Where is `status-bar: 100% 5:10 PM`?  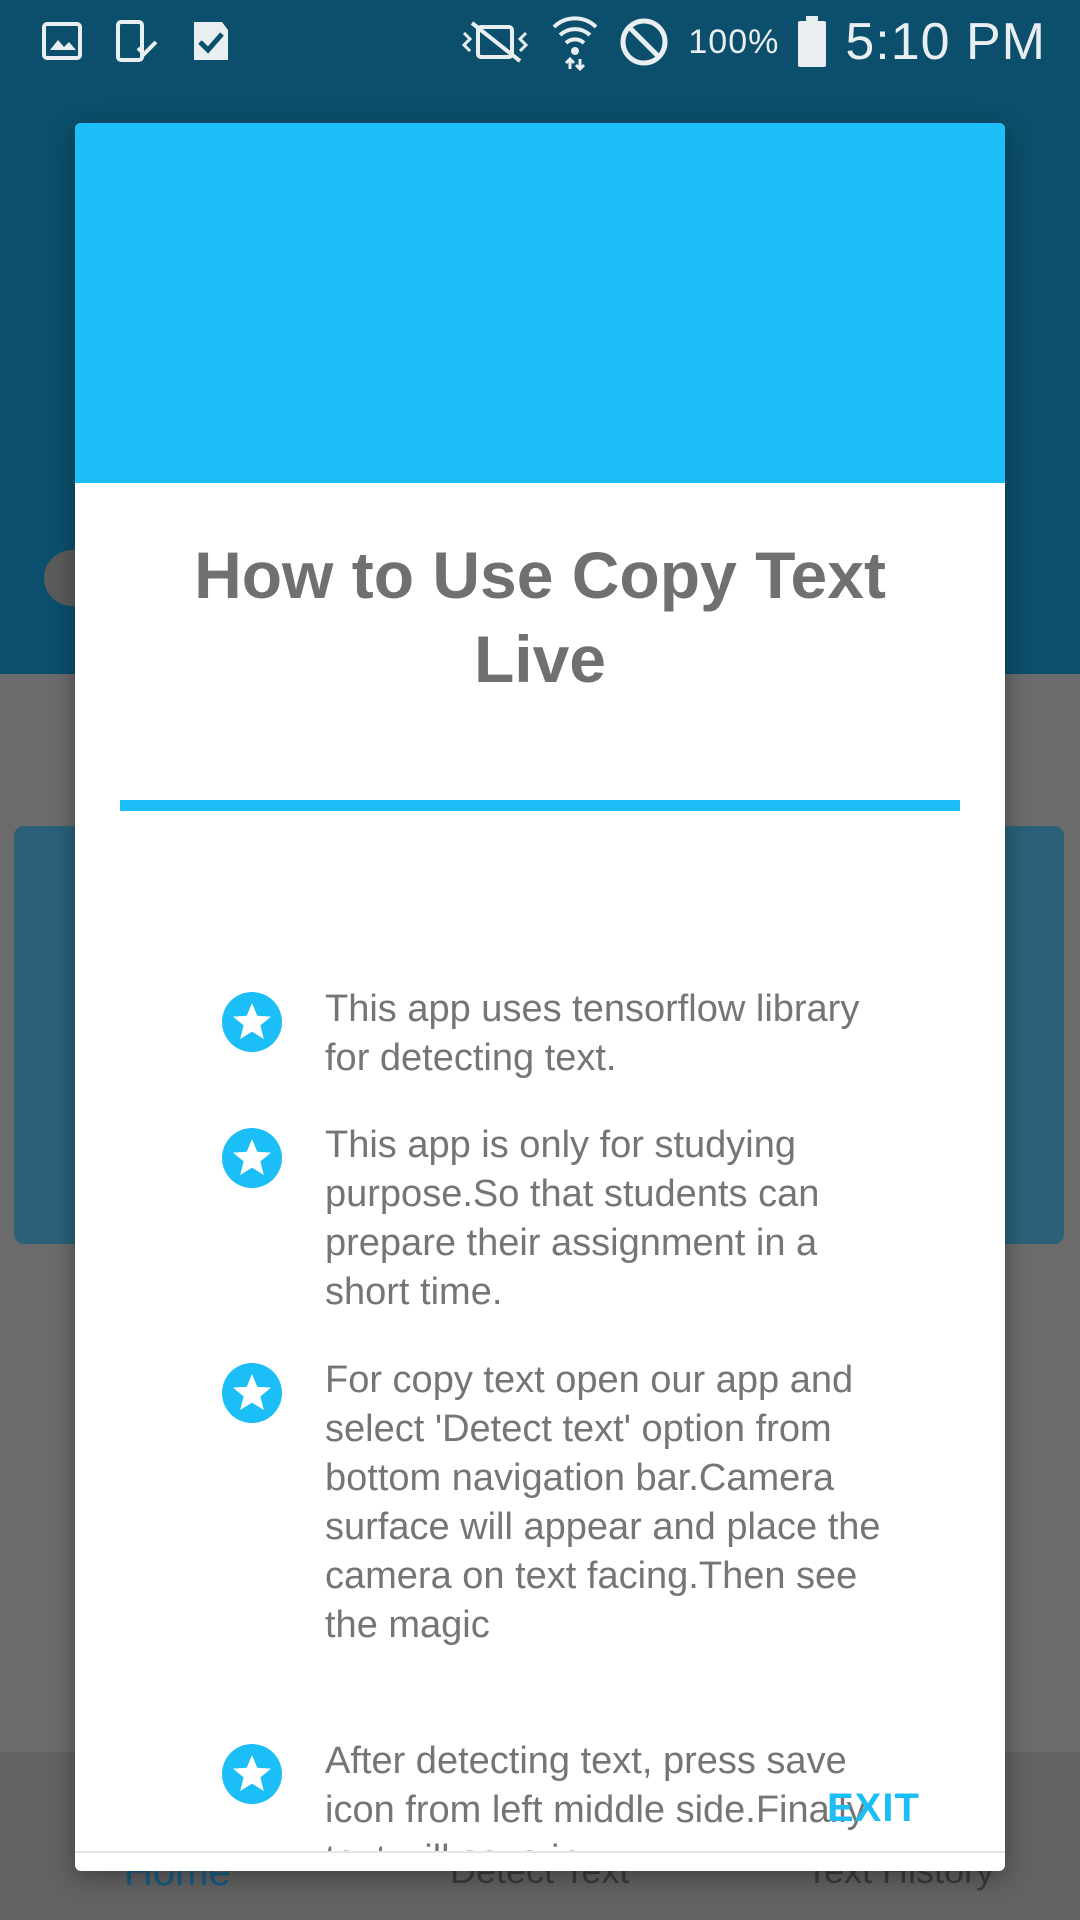 status-bar: 100% 5:10 PM is located at coordinates (540, 42).